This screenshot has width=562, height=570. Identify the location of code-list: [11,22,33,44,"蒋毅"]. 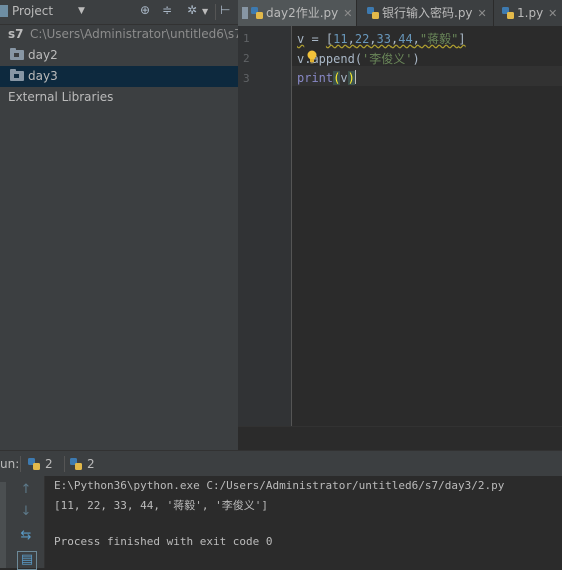
(396, 39).